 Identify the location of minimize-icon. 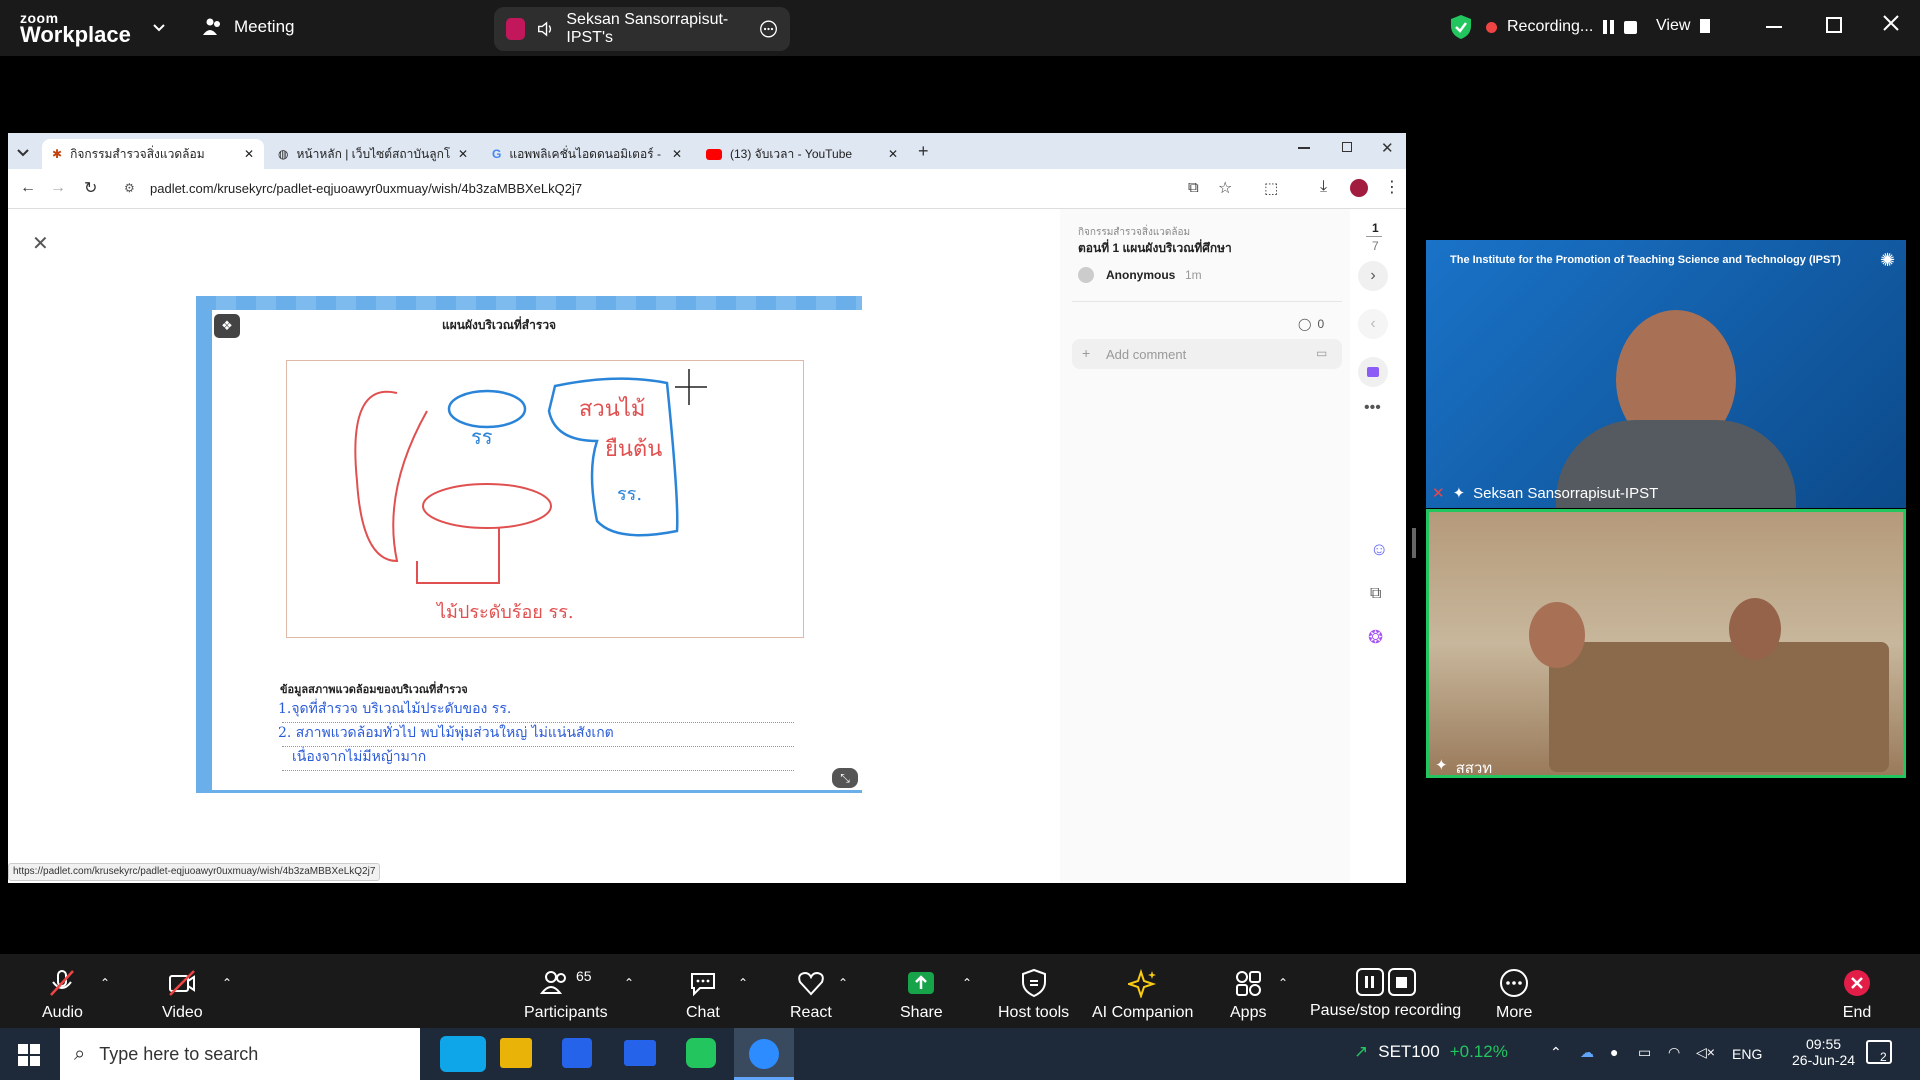
(1774, 27).